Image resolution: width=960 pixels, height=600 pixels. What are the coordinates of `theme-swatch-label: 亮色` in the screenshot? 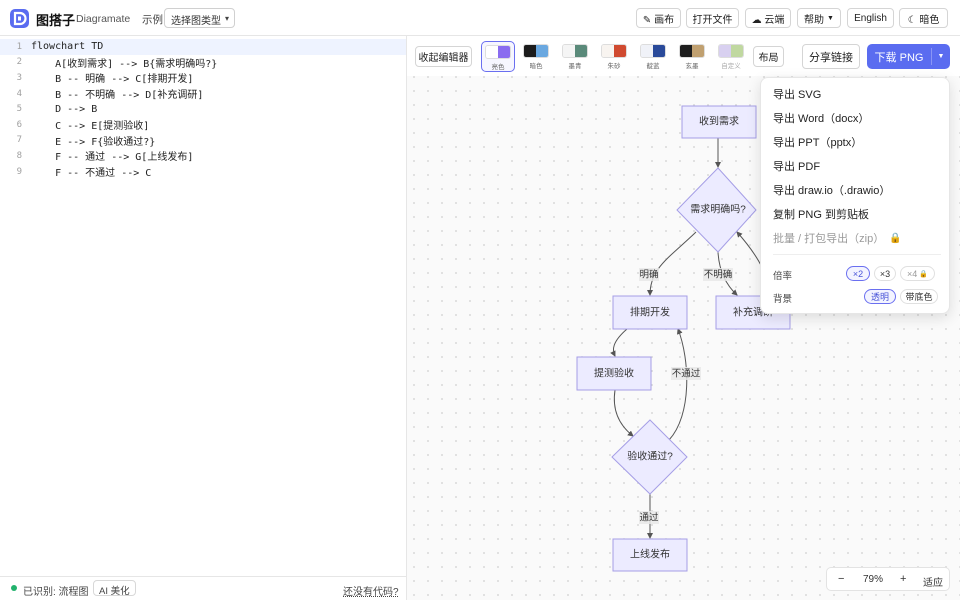 It's located at (498, 67).